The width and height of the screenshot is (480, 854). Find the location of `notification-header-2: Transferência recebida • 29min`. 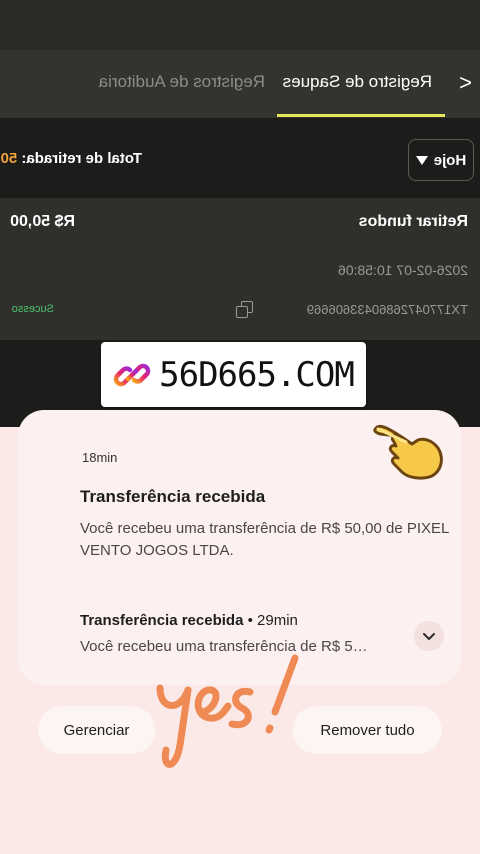

notification-header-2: Transferência recebida • 29min is located at coordinates (189, 620).